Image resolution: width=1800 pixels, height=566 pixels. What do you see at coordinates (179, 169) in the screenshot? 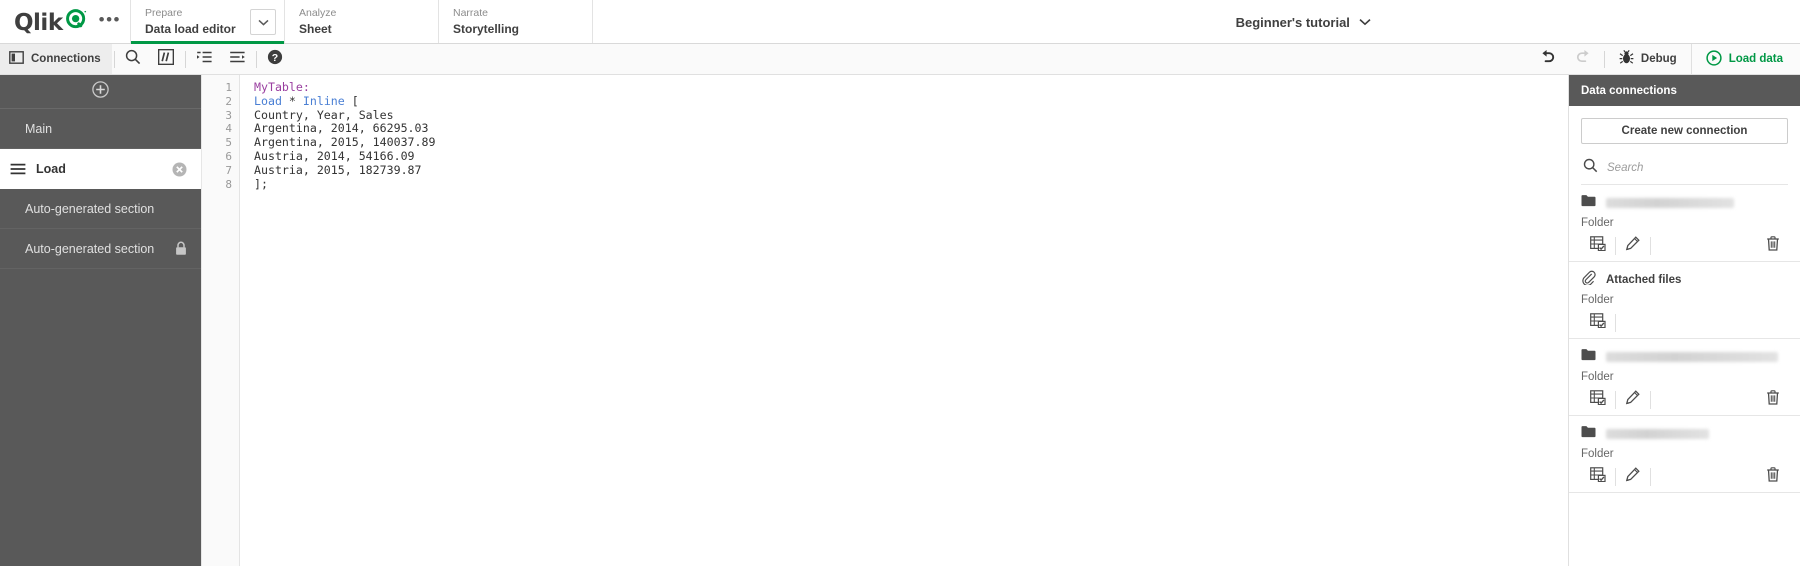
I see `delete-section-button` at bounding box center [179, 169].